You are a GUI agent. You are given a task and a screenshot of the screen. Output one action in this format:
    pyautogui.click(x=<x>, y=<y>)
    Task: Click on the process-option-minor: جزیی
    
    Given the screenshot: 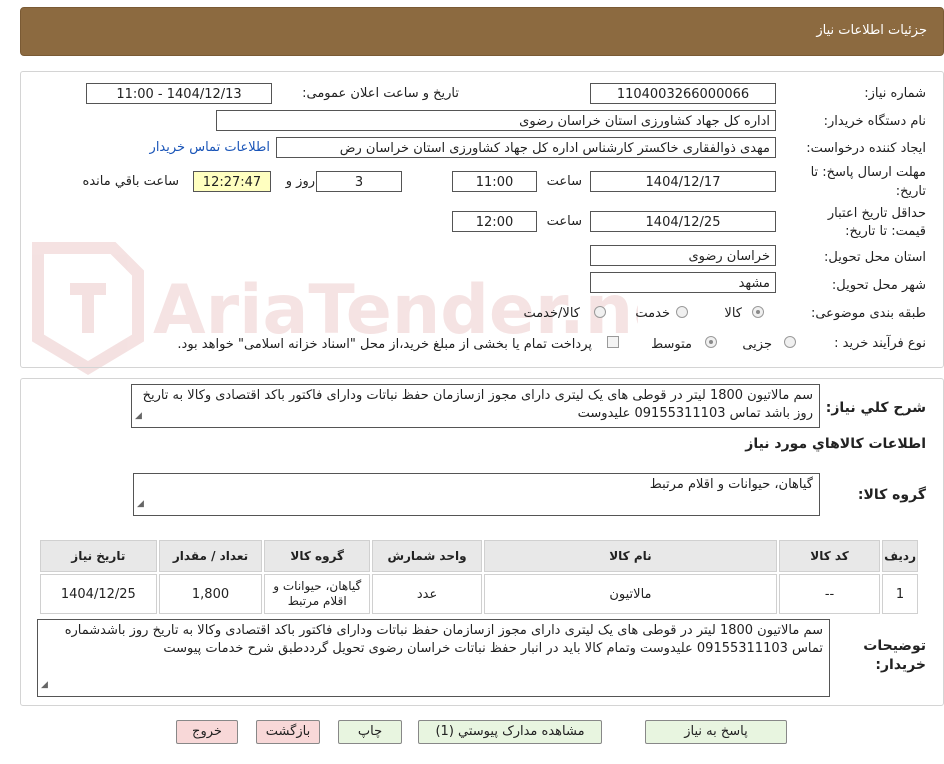 What is the action you would take?
    pyautogui.click(x=757, y=344)
    